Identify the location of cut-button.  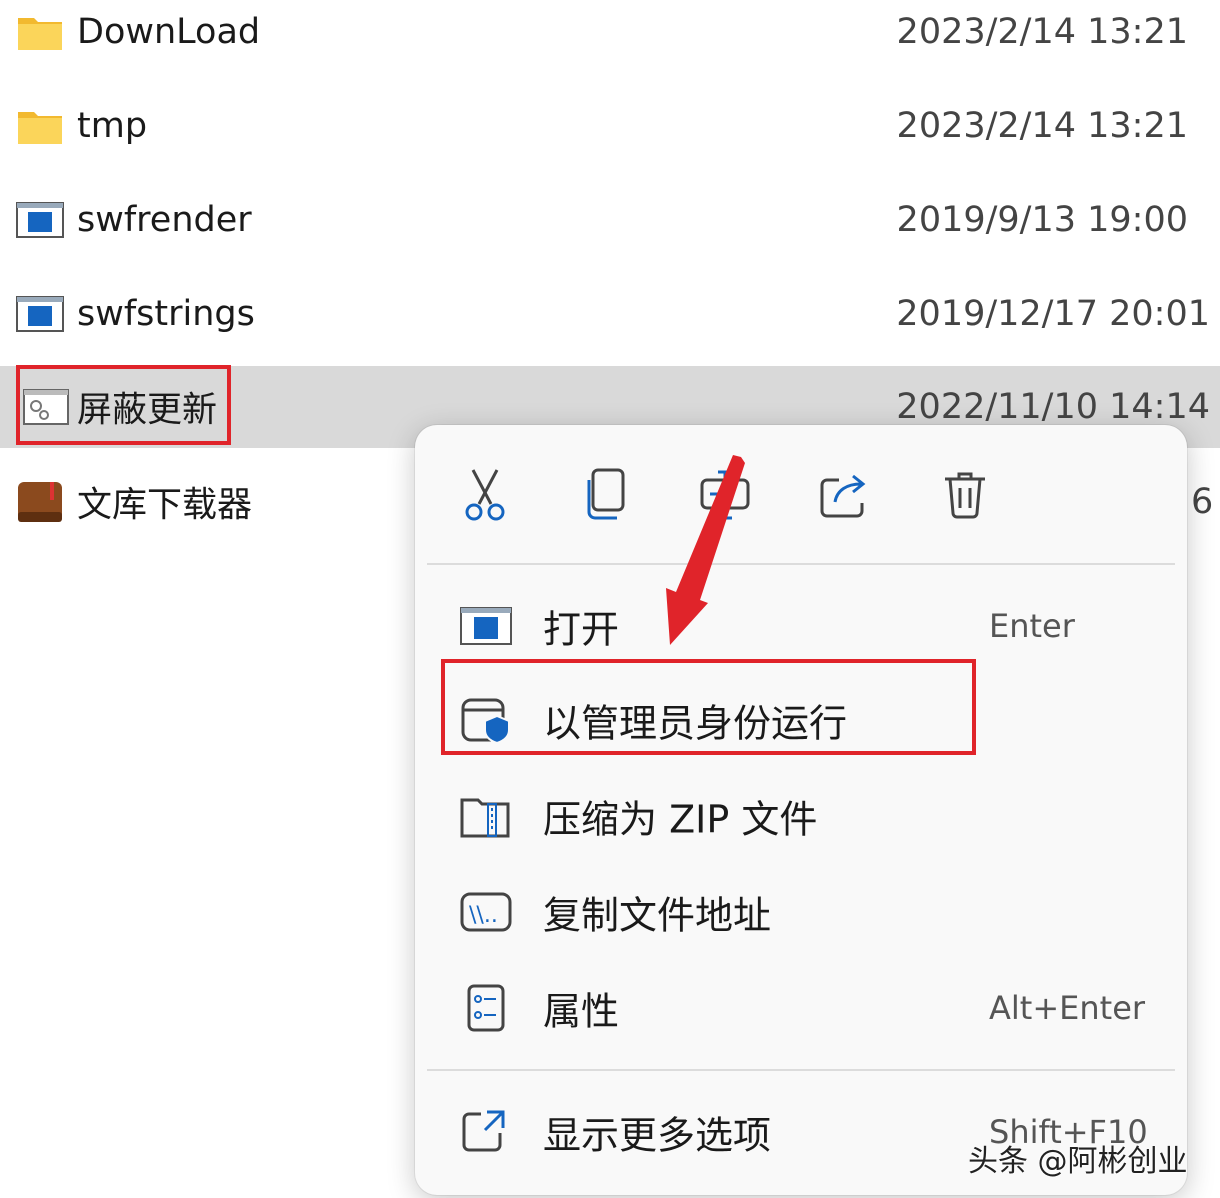
(485, 495).